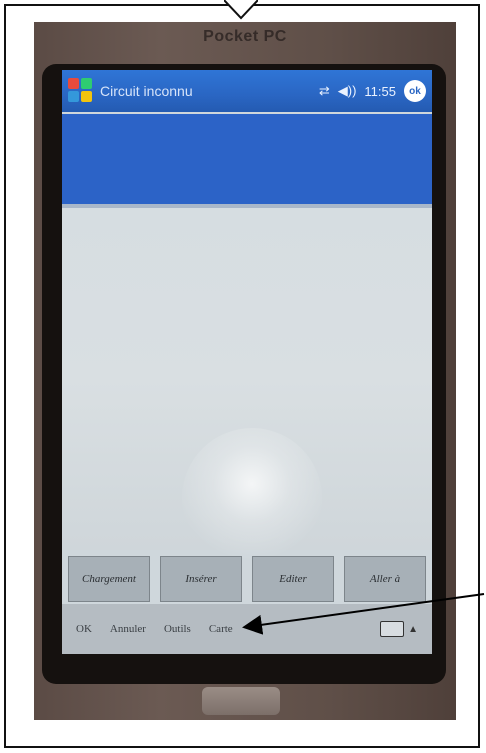 Image resolution: width=486 pixels, height=753 pixels. I want to click on callout-notch, so click(241, 10).